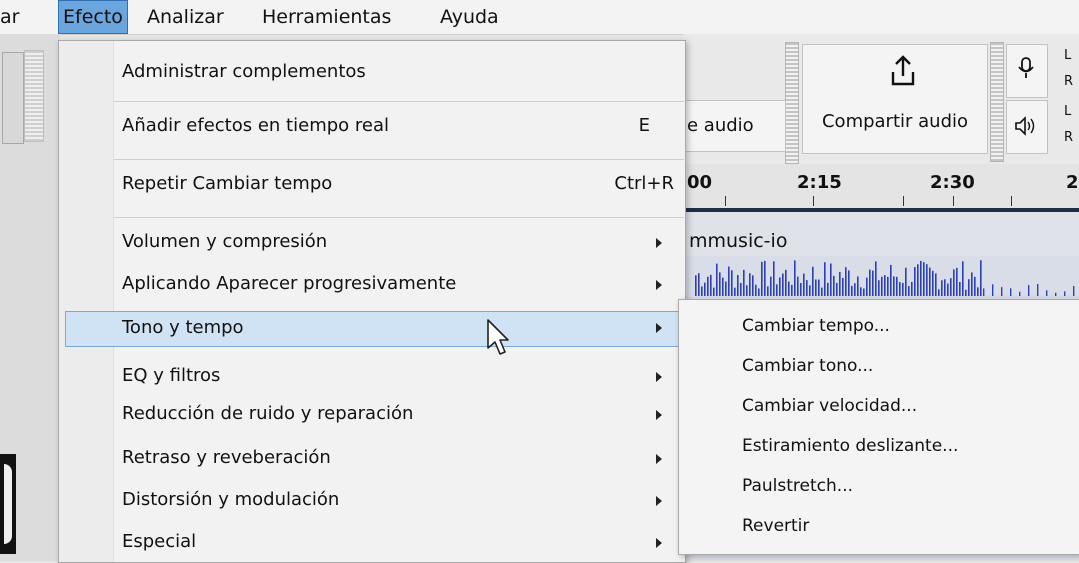 This screenshot has height=563, width=1079. Describe the element at coordinates (183, 327) in the screenshot. I see `menu-item-label: Tono y tempo` at that location.